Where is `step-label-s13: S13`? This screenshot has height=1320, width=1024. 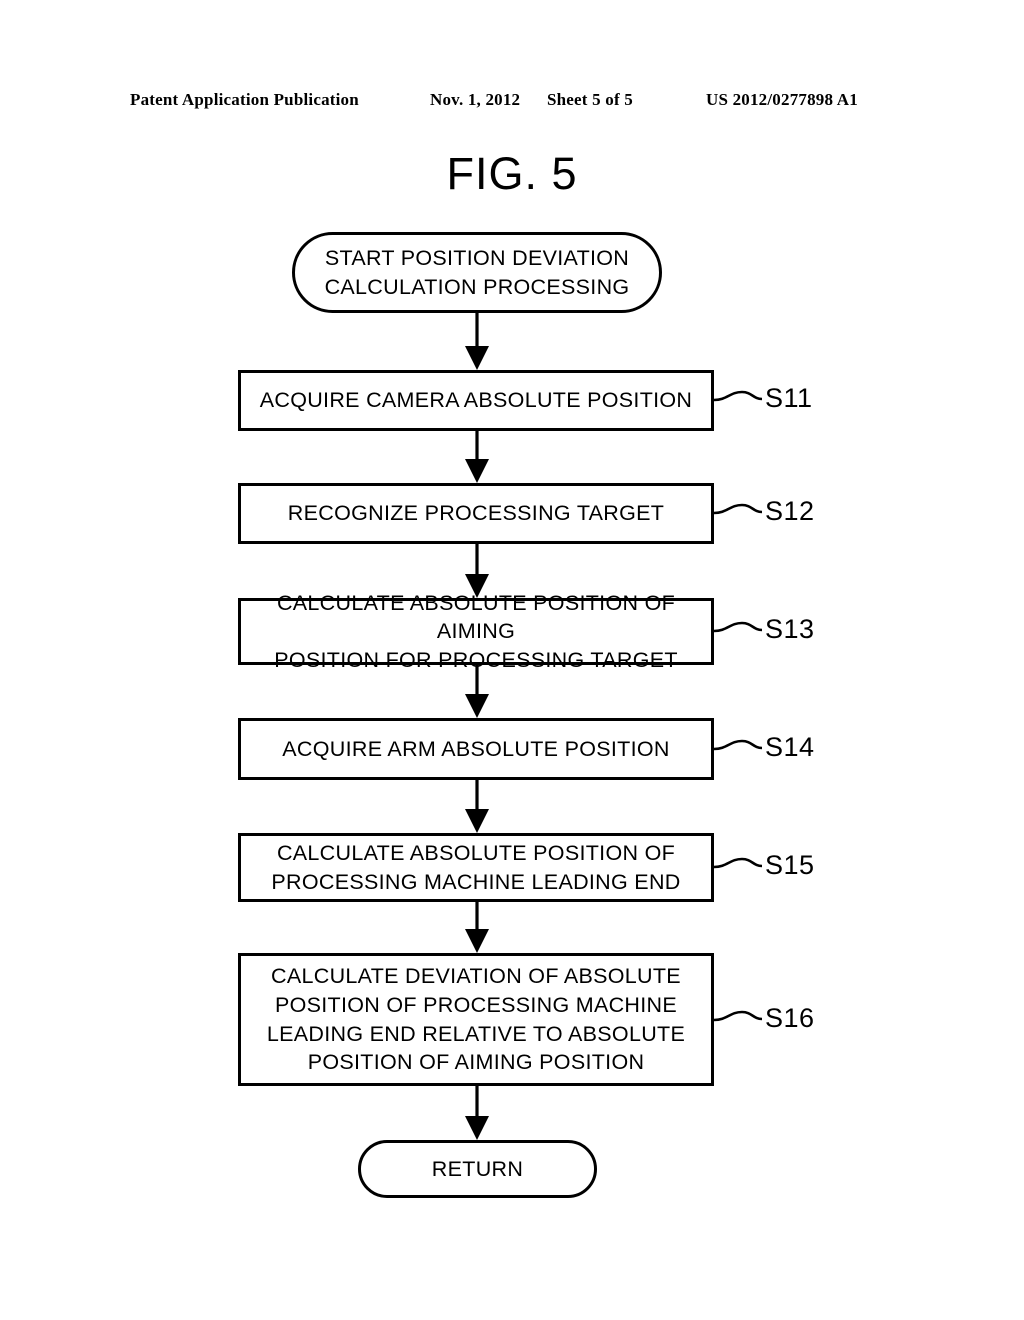 step-label-s13: S13 is located at coordinates (790, 629).